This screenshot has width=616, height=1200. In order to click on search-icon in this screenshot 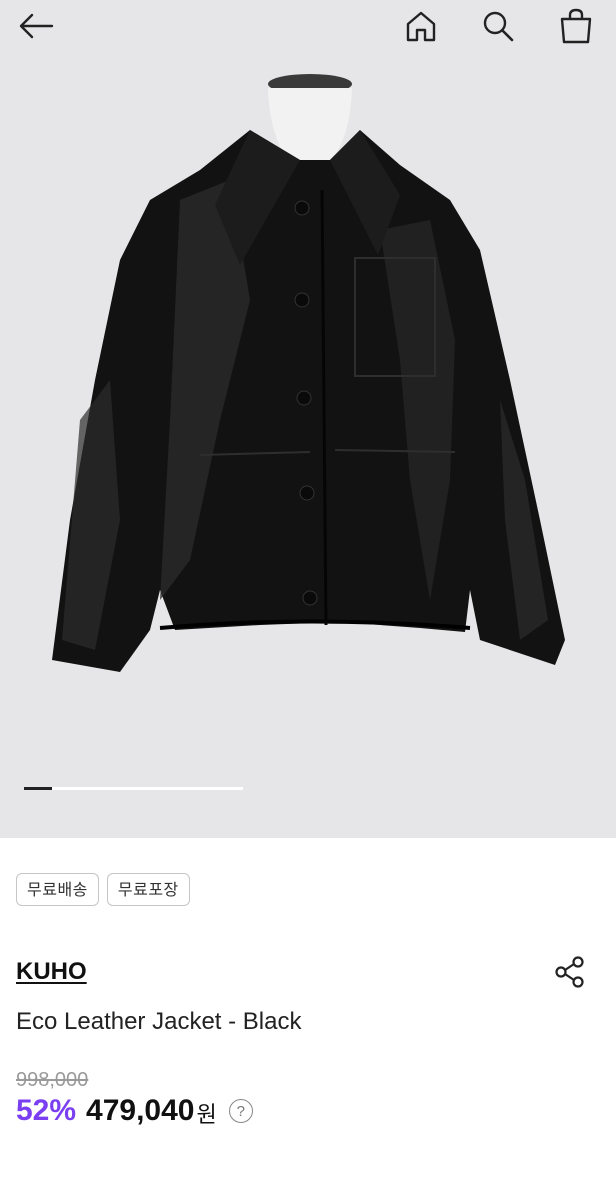, I will do `click(498, 26)`.